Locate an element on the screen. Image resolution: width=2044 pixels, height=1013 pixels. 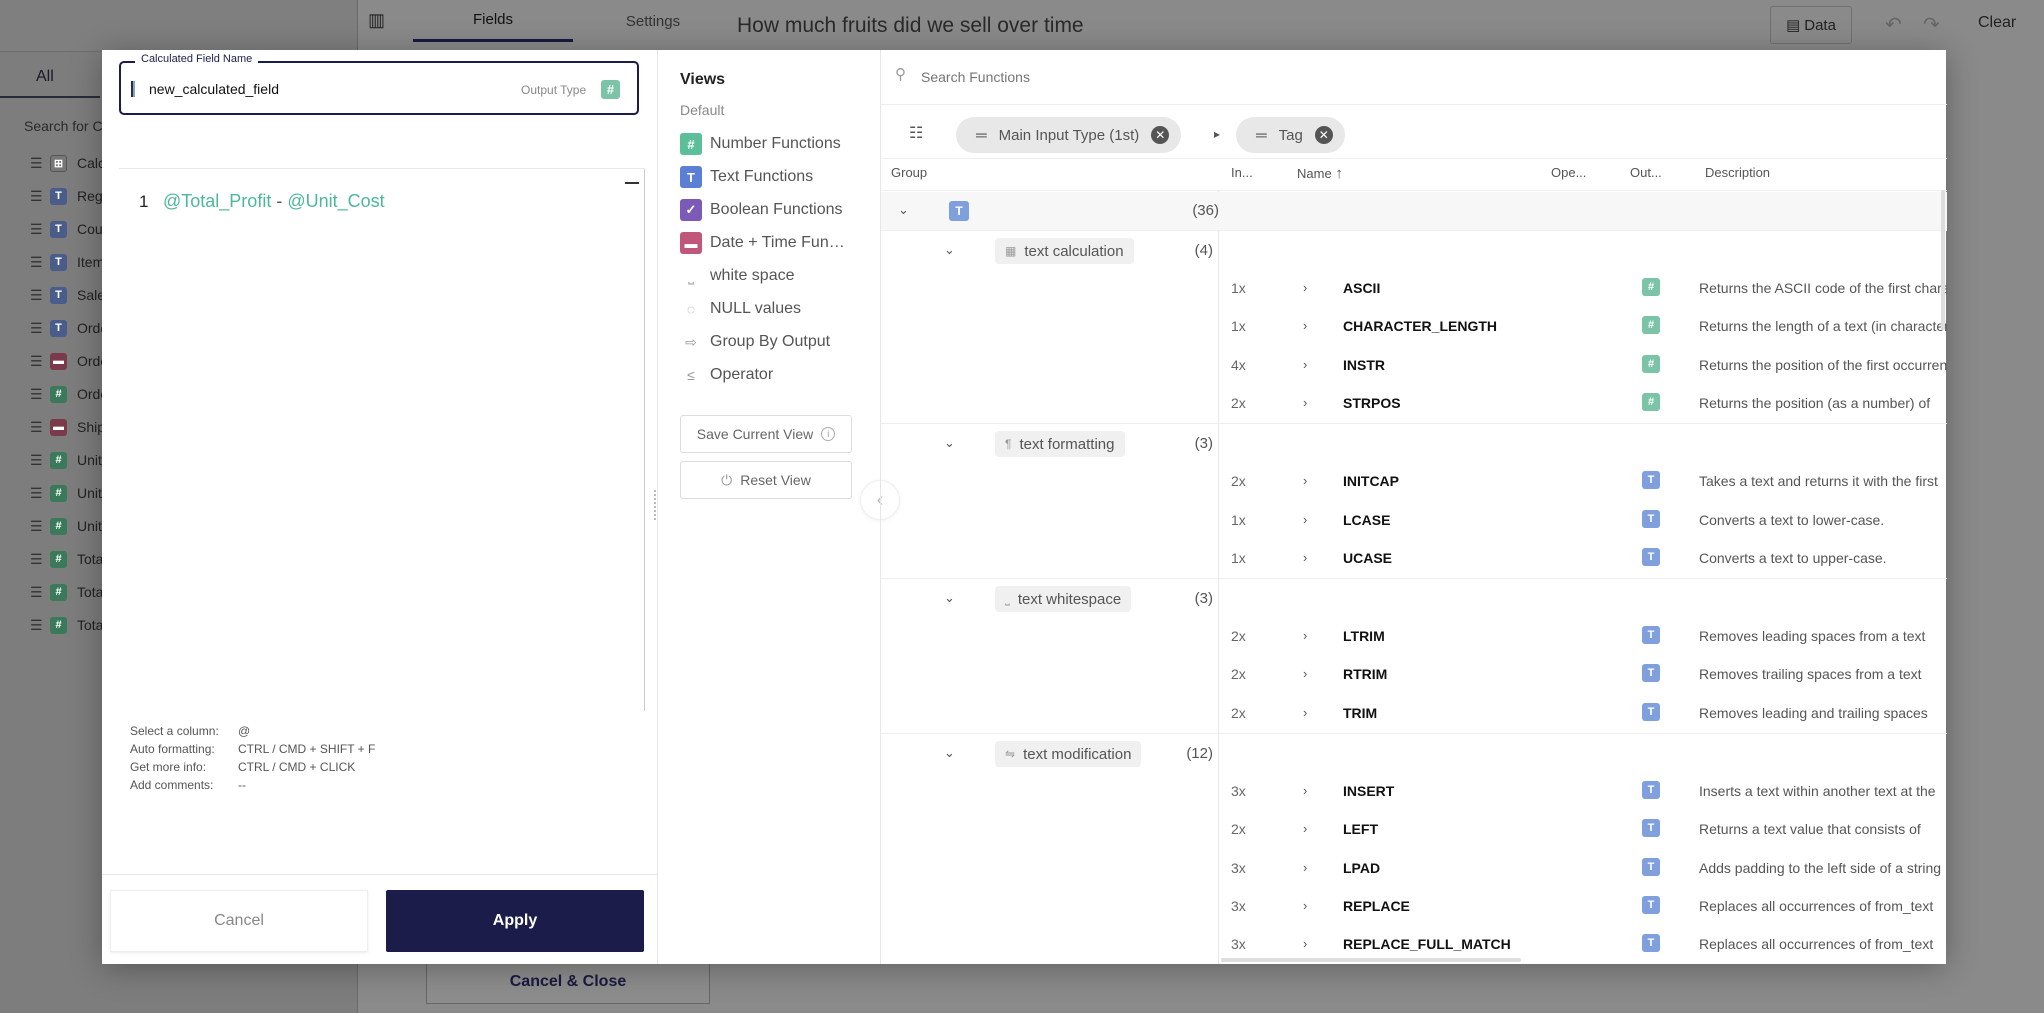
resize-handle is located at coordinates (657, 505).